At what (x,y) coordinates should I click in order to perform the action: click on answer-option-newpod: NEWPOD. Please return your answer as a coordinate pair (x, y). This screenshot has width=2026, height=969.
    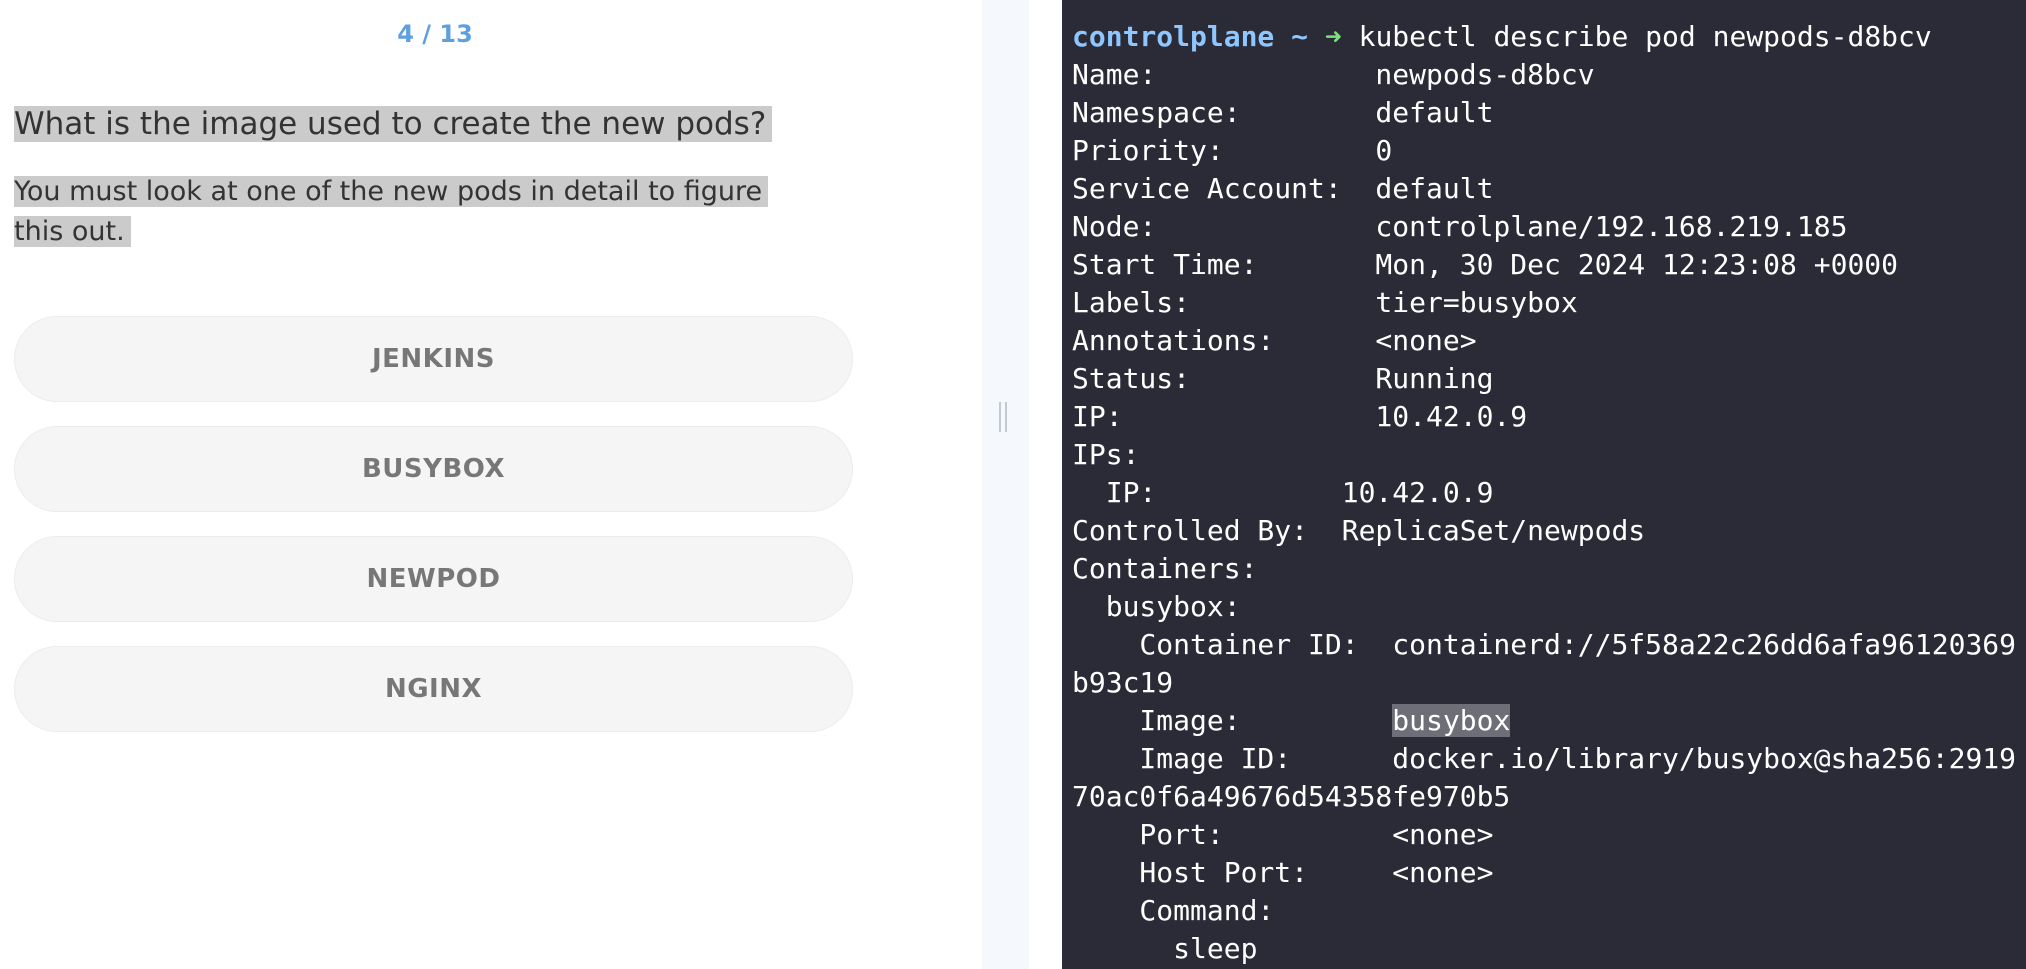
    Looking at the image, I should click on (433, 579).